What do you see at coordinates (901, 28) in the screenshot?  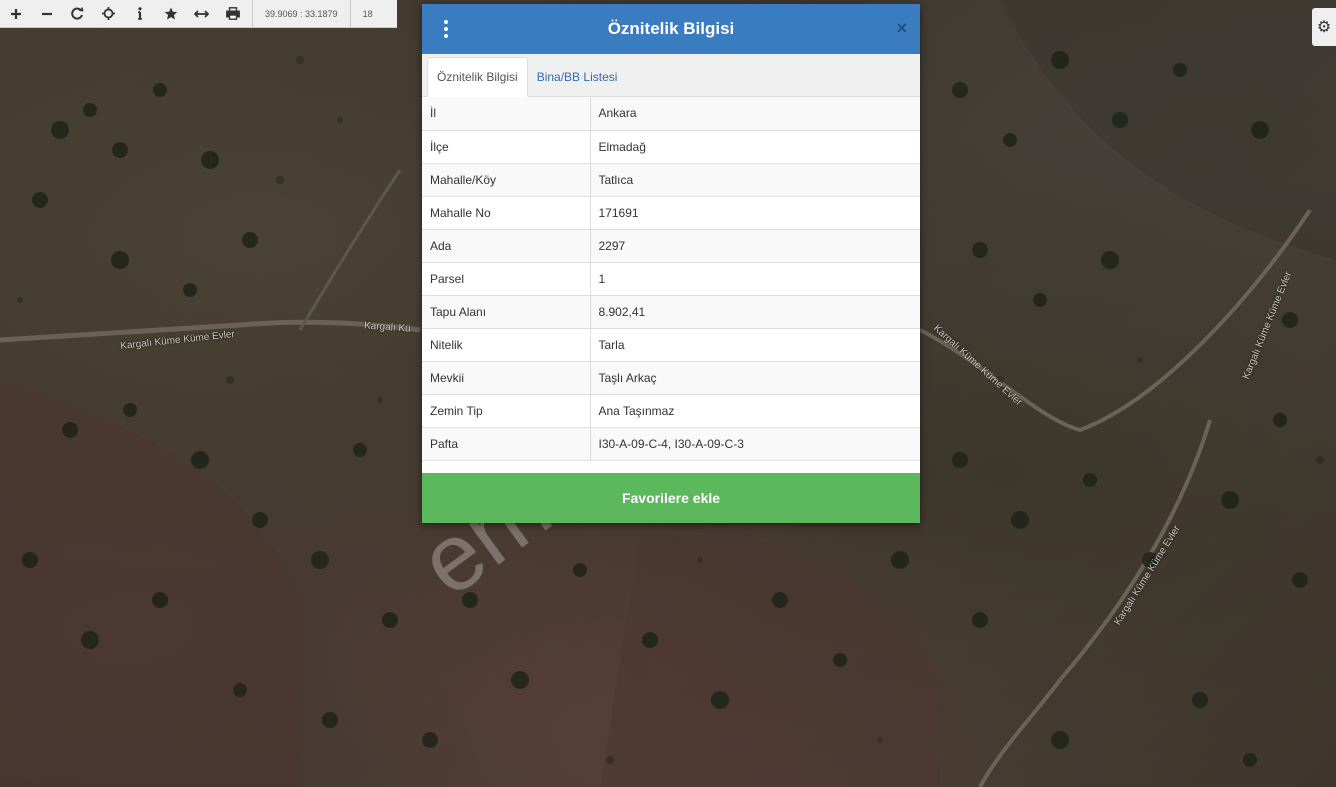 I see `close-icon: ×` at bounding box center [901, 28].